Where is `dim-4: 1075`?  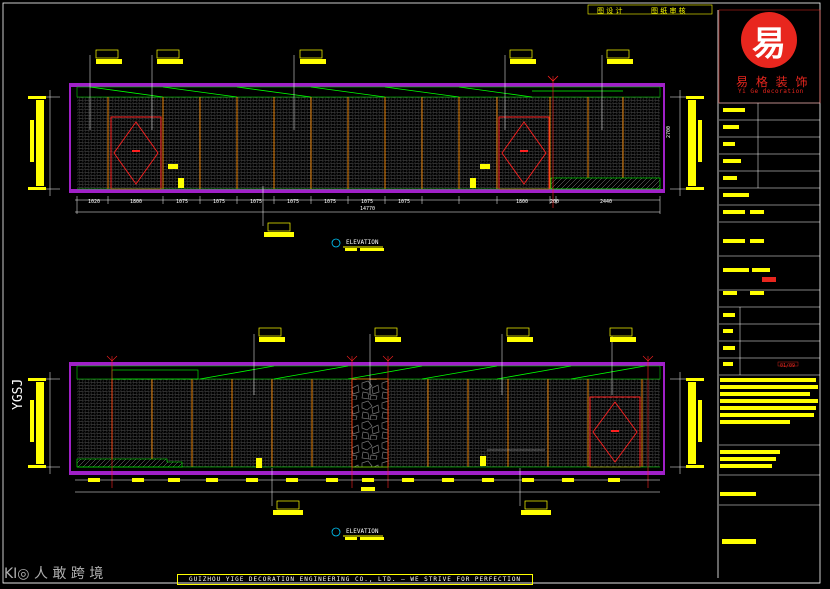 dim-4: 1075 is located at coordinates (219, 202).